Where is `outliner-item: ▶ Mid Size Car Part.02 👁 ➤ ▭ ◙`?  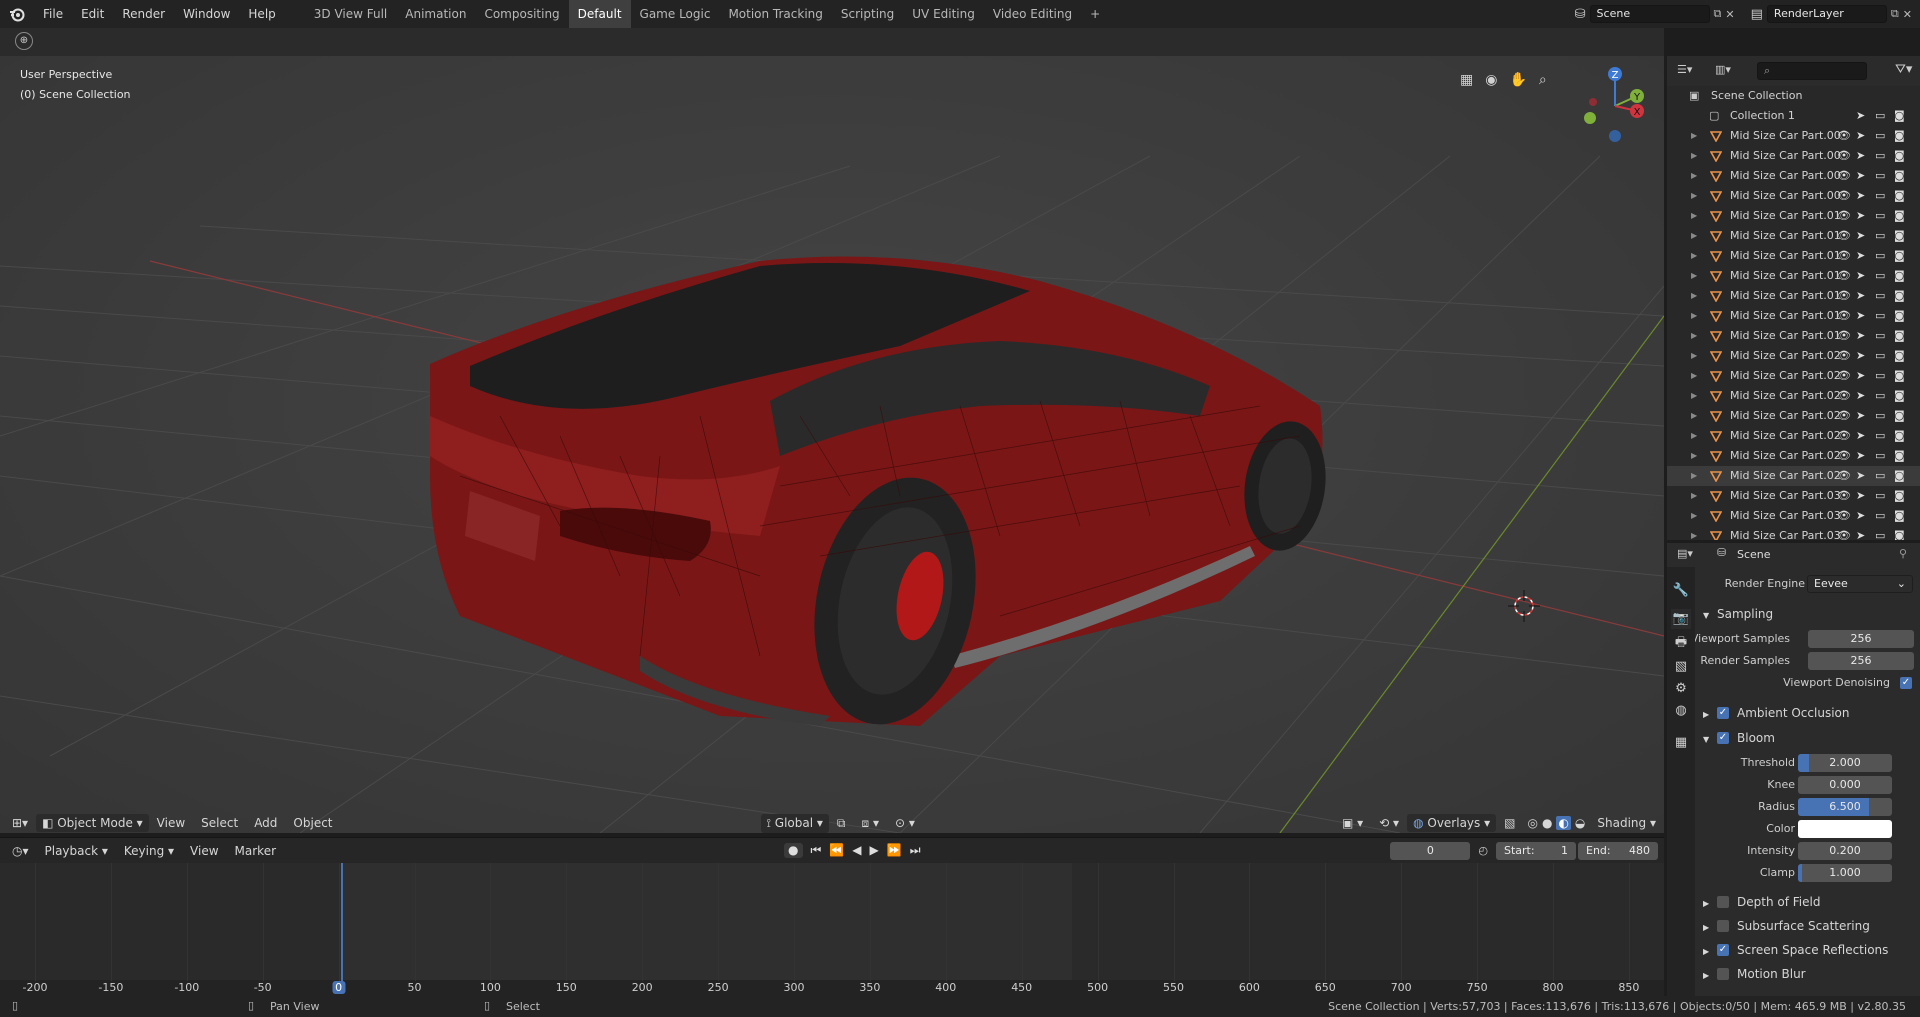
outliner-item: ▶ Mid Size Car Part.02 👁 ➤ ▭ ◙ is located at coordinates (1793, 416).